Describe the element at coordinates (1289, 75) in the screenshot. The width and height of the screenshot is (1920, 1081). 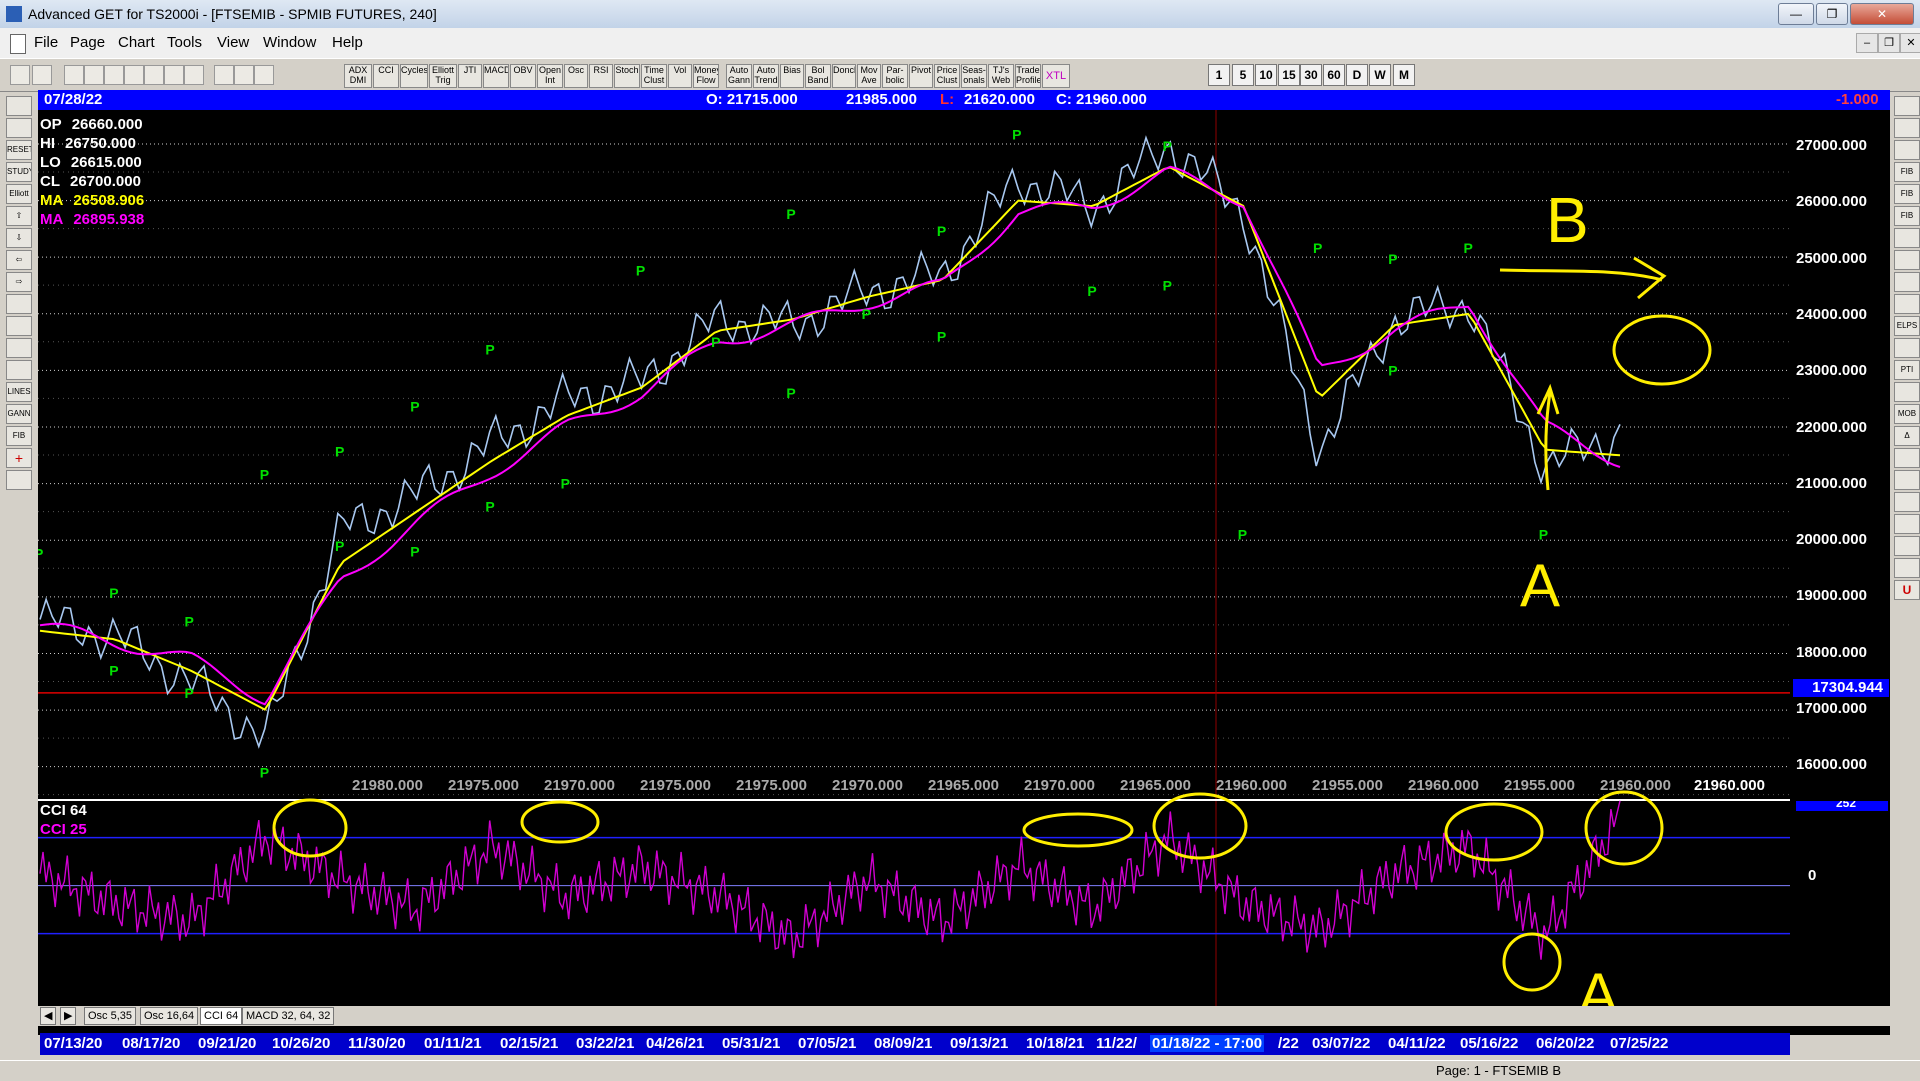
I see `timeframe-button-15: 15` at that location.